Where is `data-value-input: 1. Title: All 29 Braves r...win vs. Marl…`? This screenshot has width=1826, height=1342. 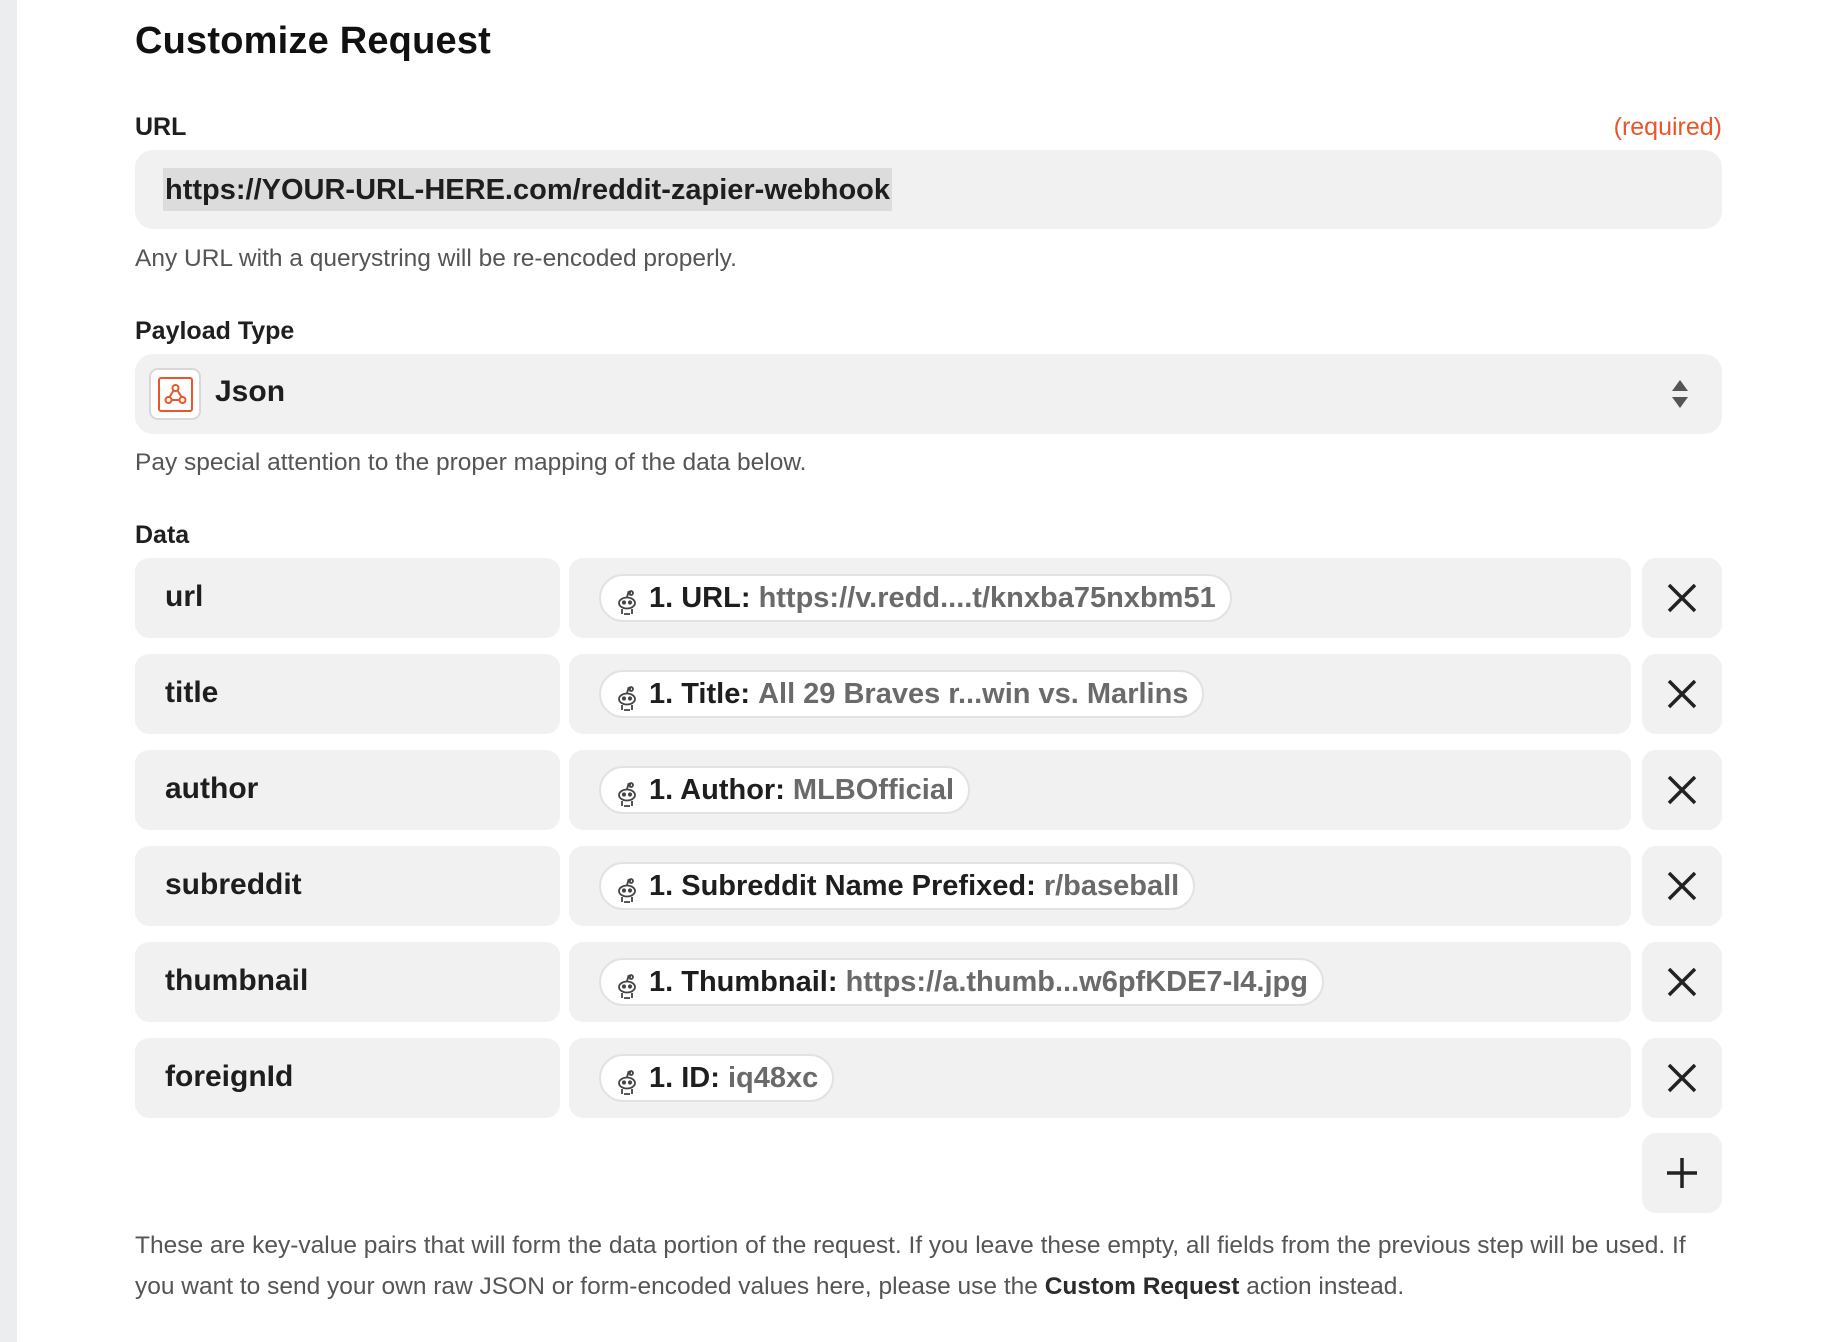 data-value-input: 1. Title: All 29 Braves r...win vs. Marl… is located at coordinates (1100, 694).